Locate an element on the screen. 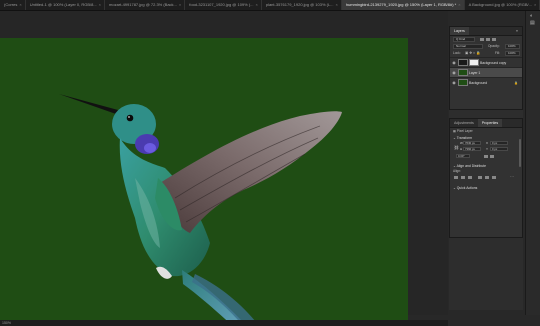  lock-label: Lock: is located at coordinates (457, 53).